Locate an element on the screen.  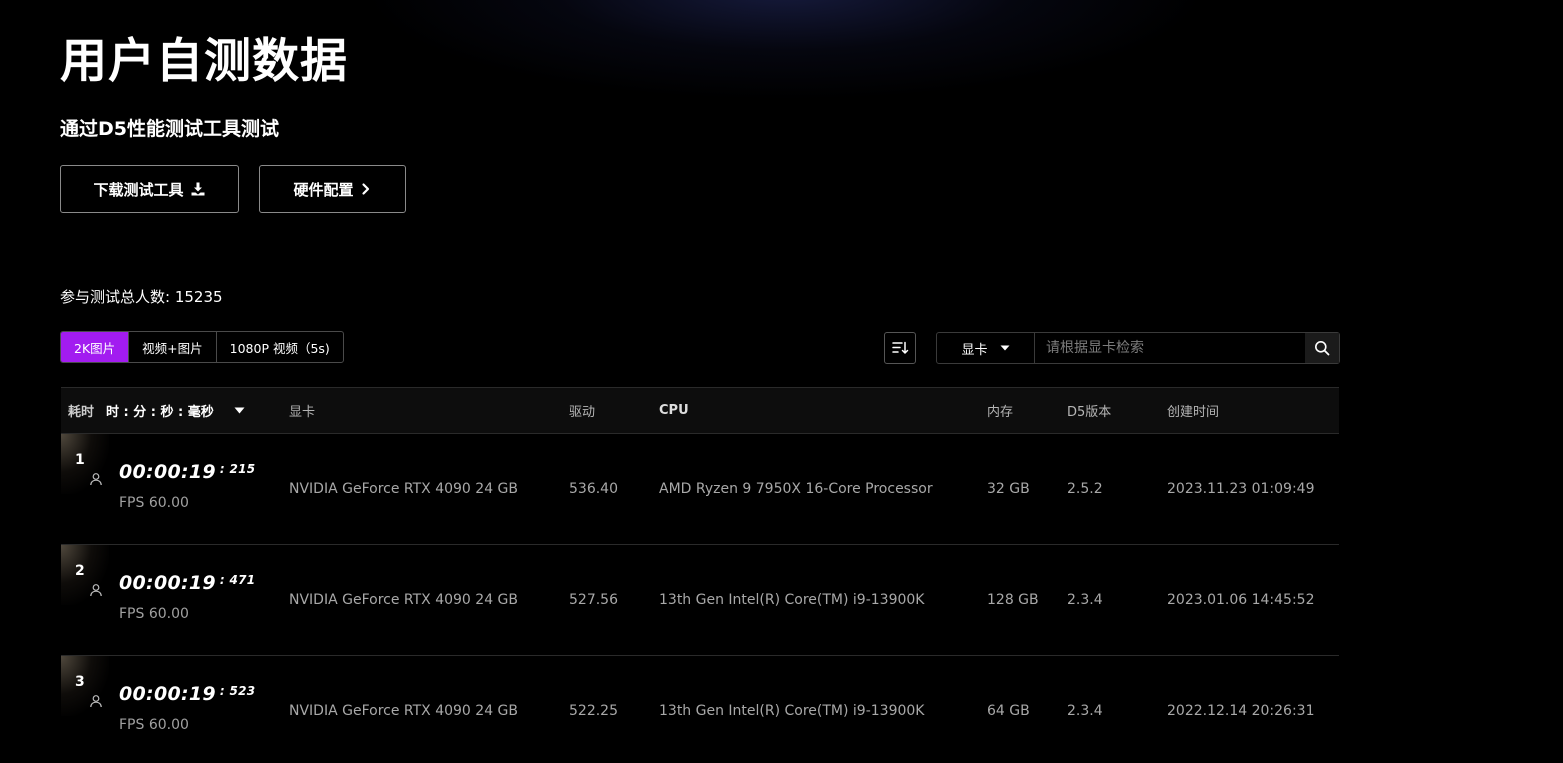
header-driver: 驱动 is located at coordinates (582, 412).